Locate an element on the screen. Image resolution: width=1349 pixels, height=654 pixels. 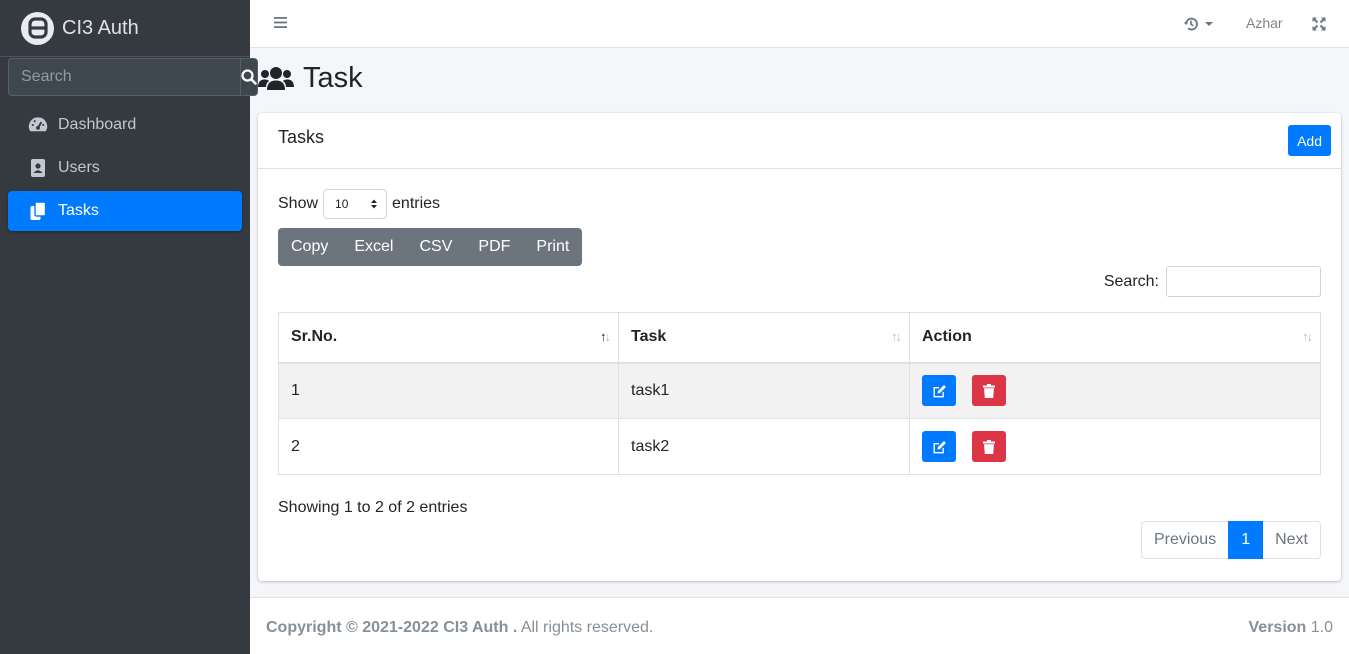
column-header-sr-no: Sr.No. ↑↓ is located at coordinates (448, 338).